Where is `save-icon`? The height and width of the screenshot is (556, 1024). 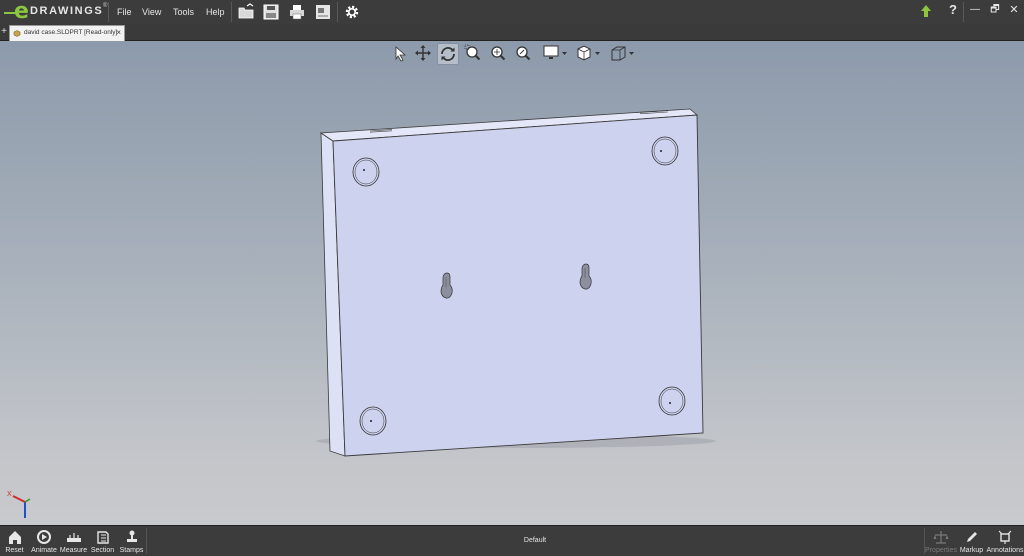 save-icon is located at coordinates (271, 12).